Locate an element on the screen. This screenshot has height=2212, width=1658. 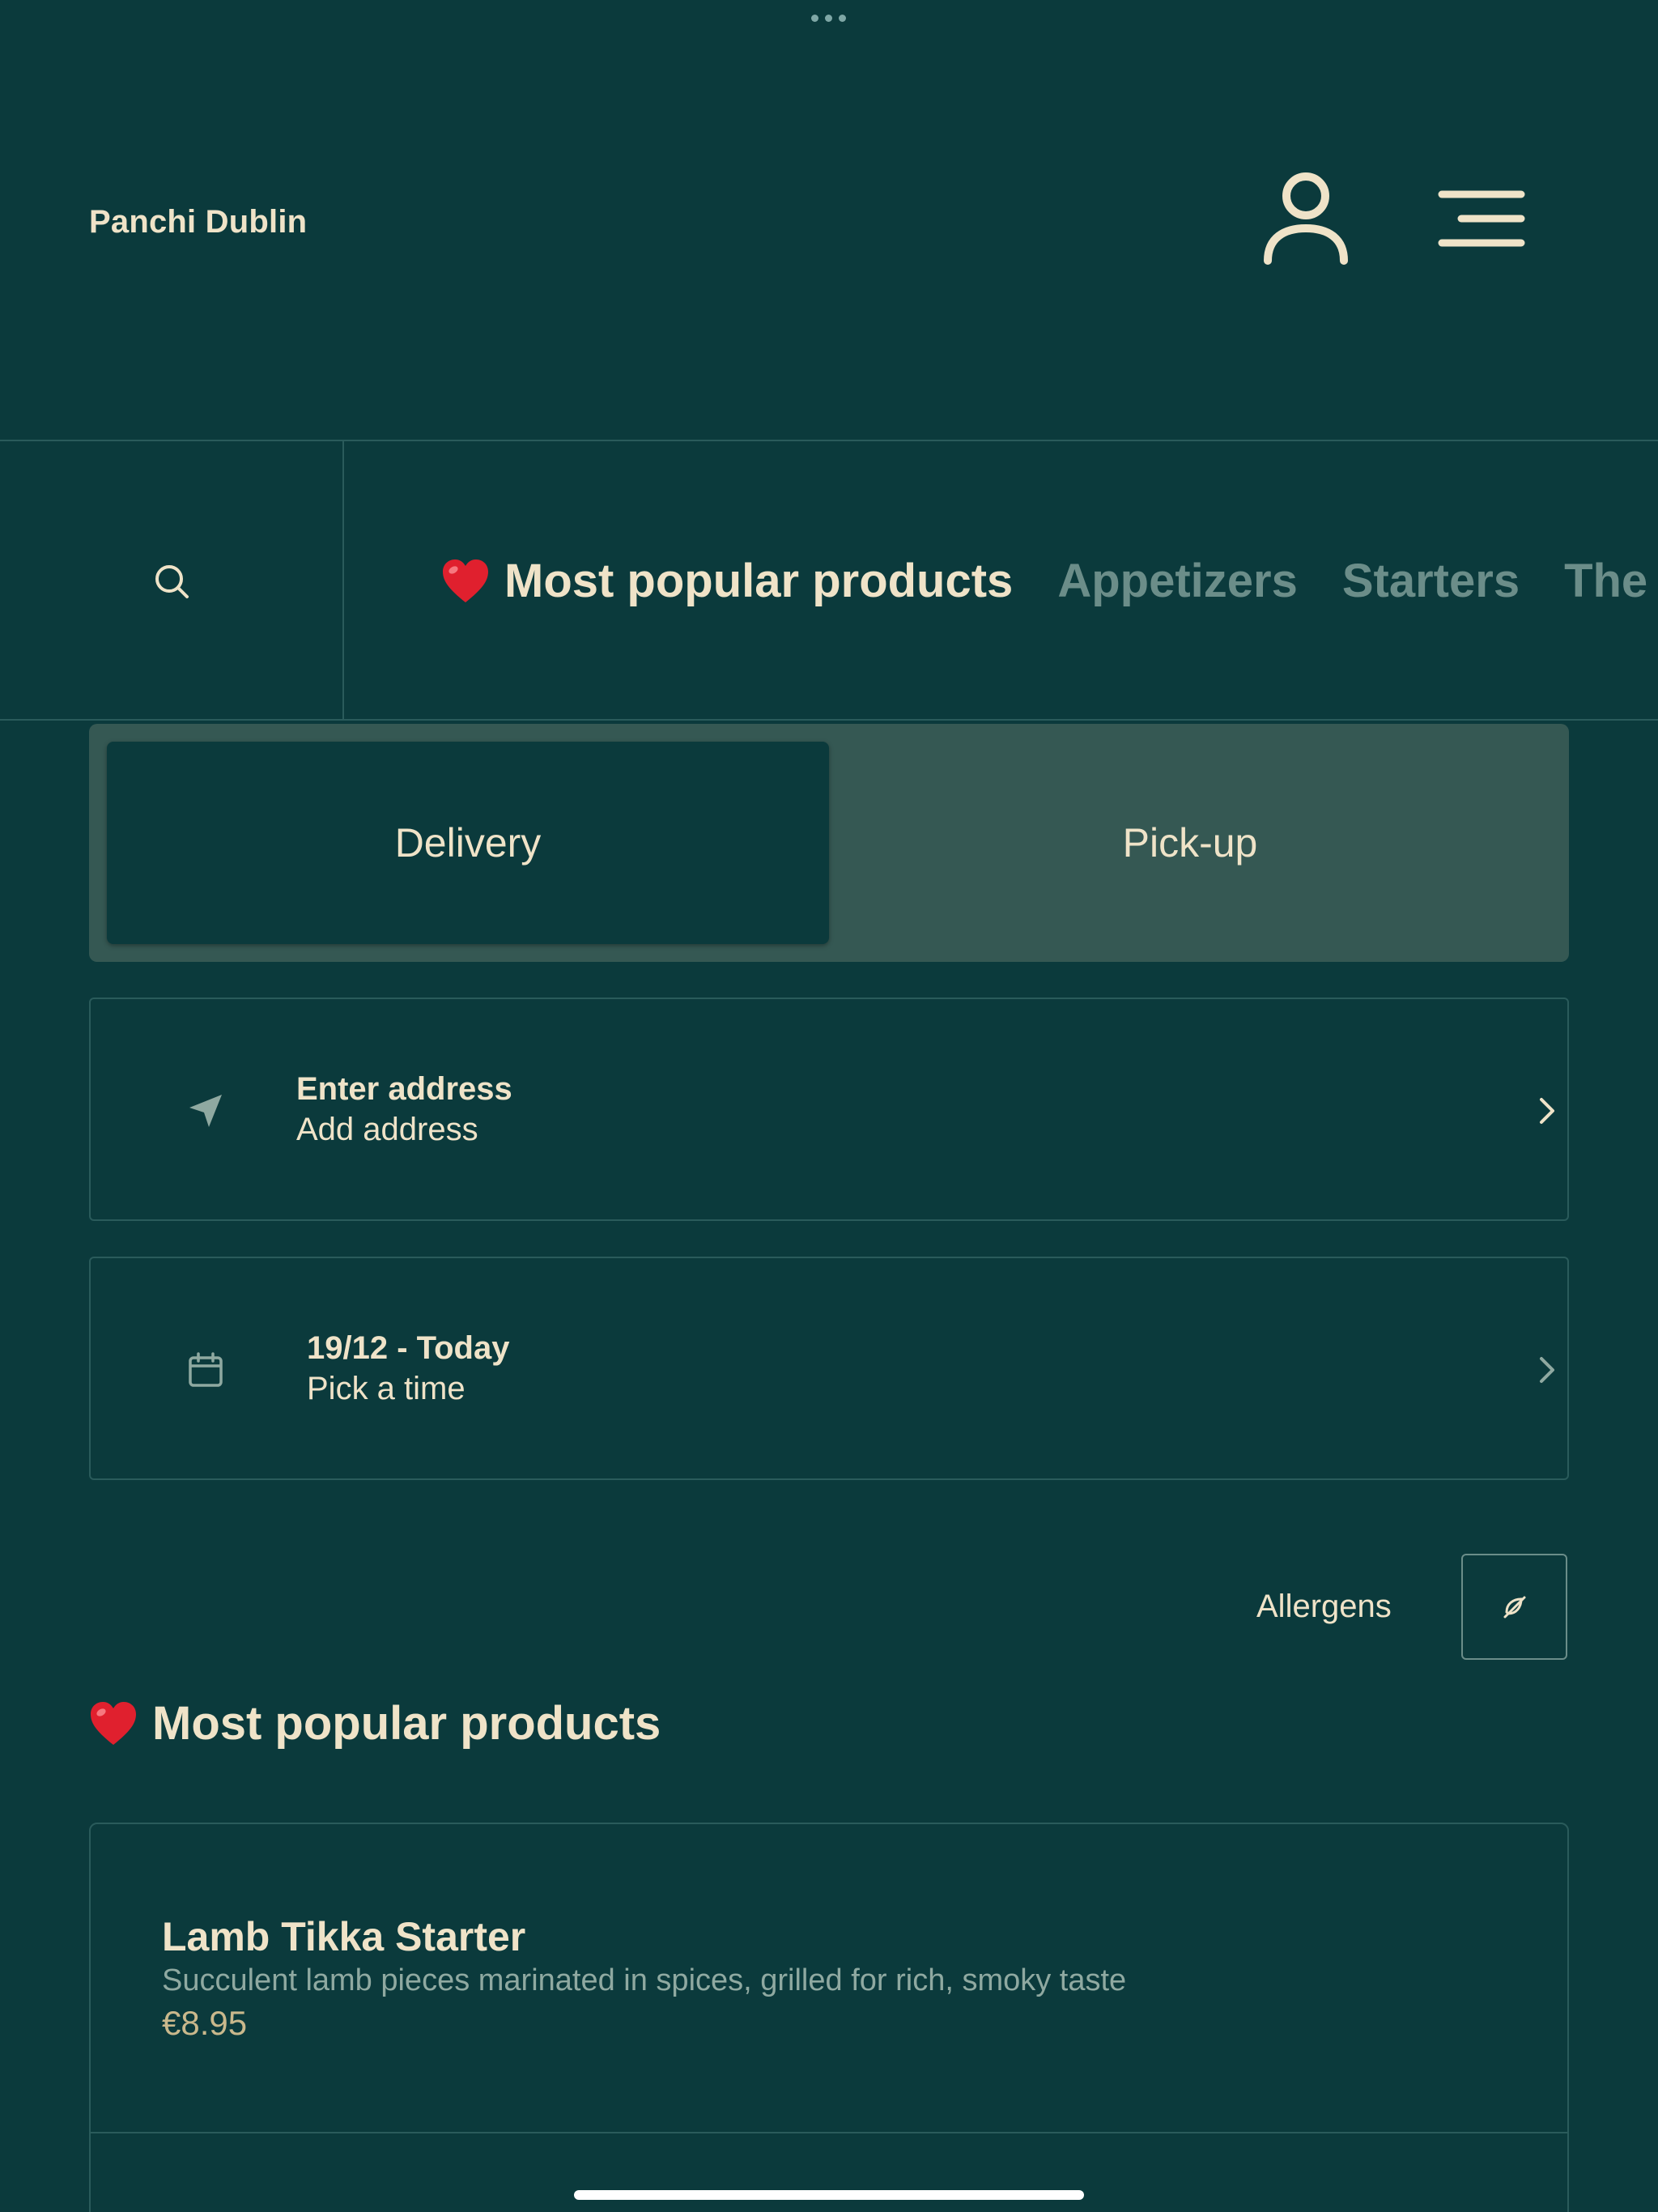
hamburger-menu-icon is located at coordinates (1481, 219).